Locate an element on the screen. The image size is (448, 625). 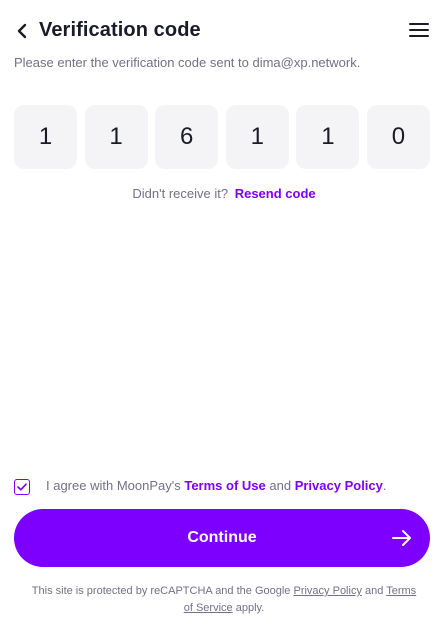
resend-code-link: Resend code is located at coordinates (275, 193).